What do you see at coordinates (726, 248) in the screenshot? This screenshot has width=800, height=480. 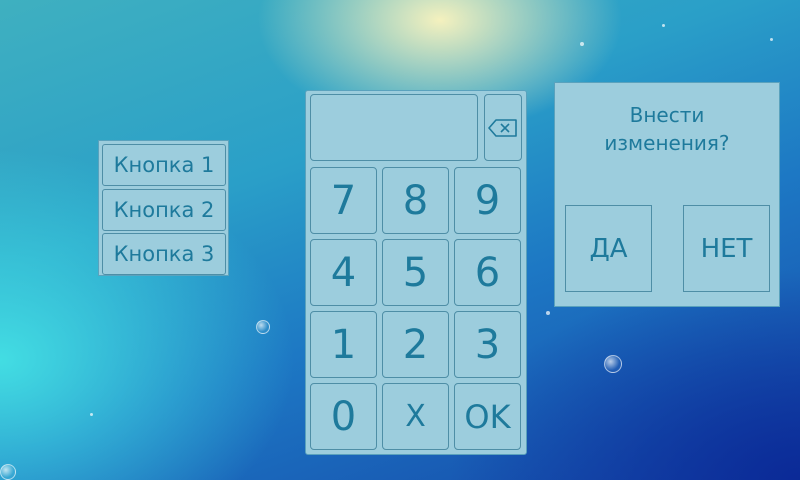 I see `no-button: НЕТ` at bounding box center [726, 248].